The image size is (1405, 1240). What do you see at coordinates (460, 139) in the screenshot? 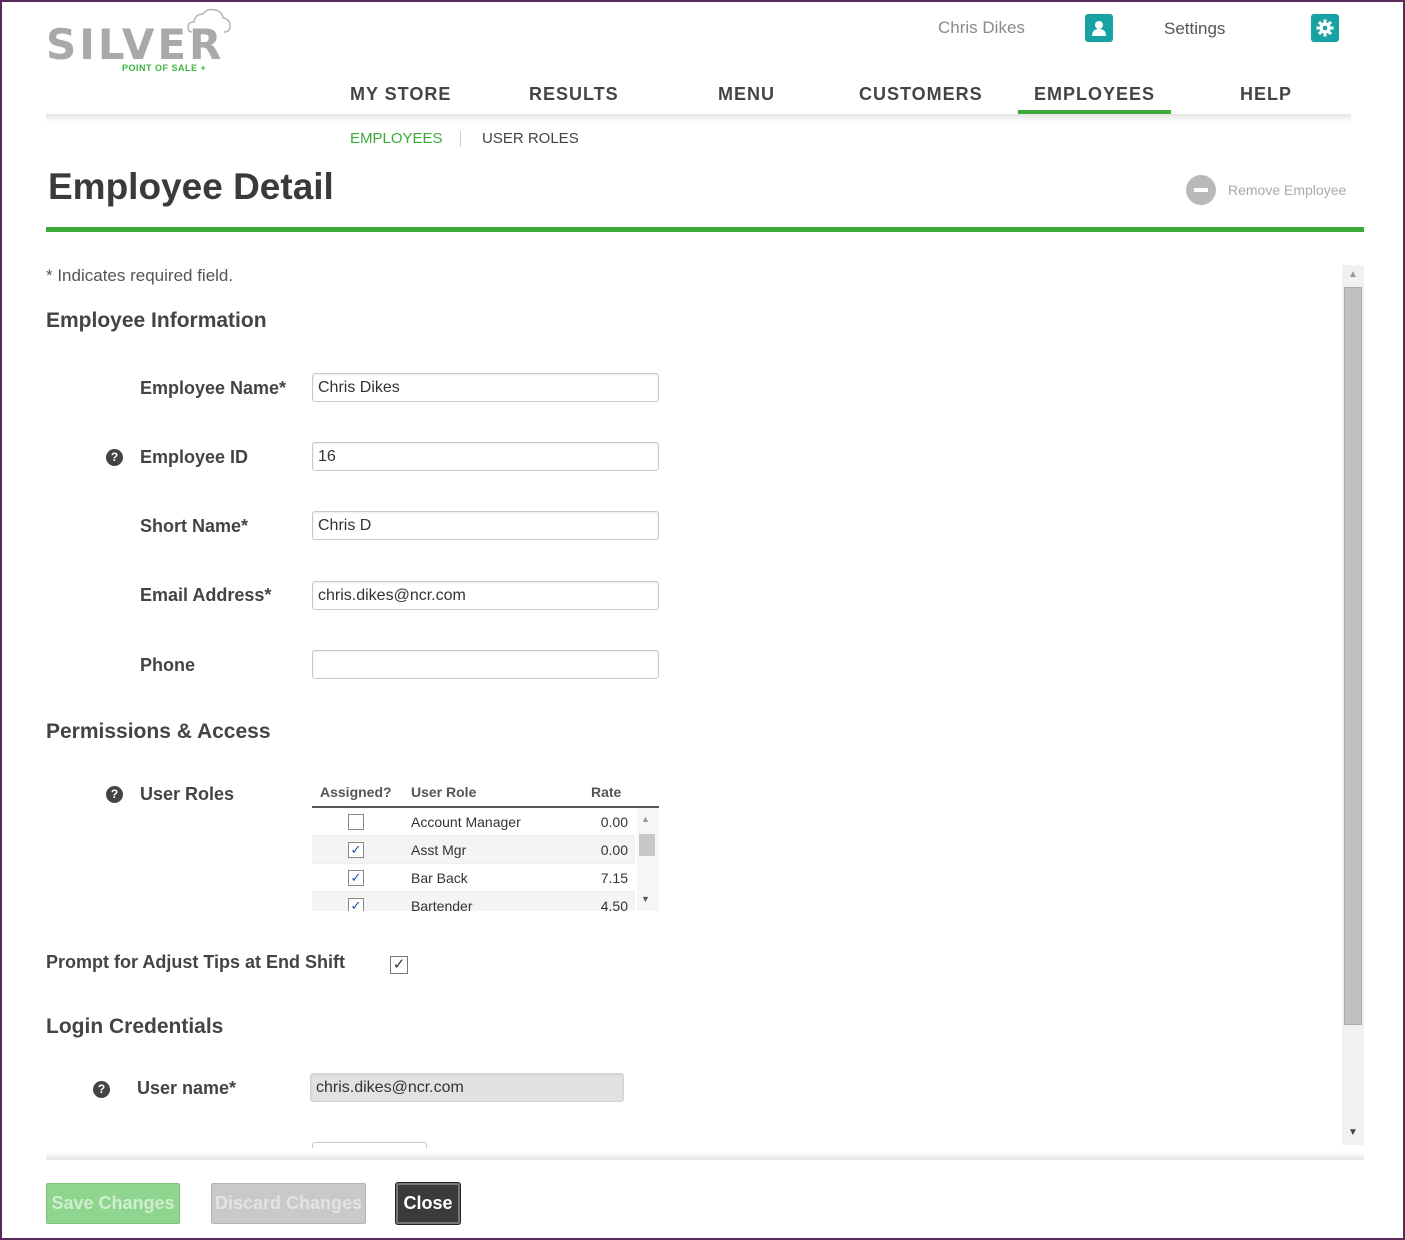
I see `subnav-separator` at bounding box center [460, 139].